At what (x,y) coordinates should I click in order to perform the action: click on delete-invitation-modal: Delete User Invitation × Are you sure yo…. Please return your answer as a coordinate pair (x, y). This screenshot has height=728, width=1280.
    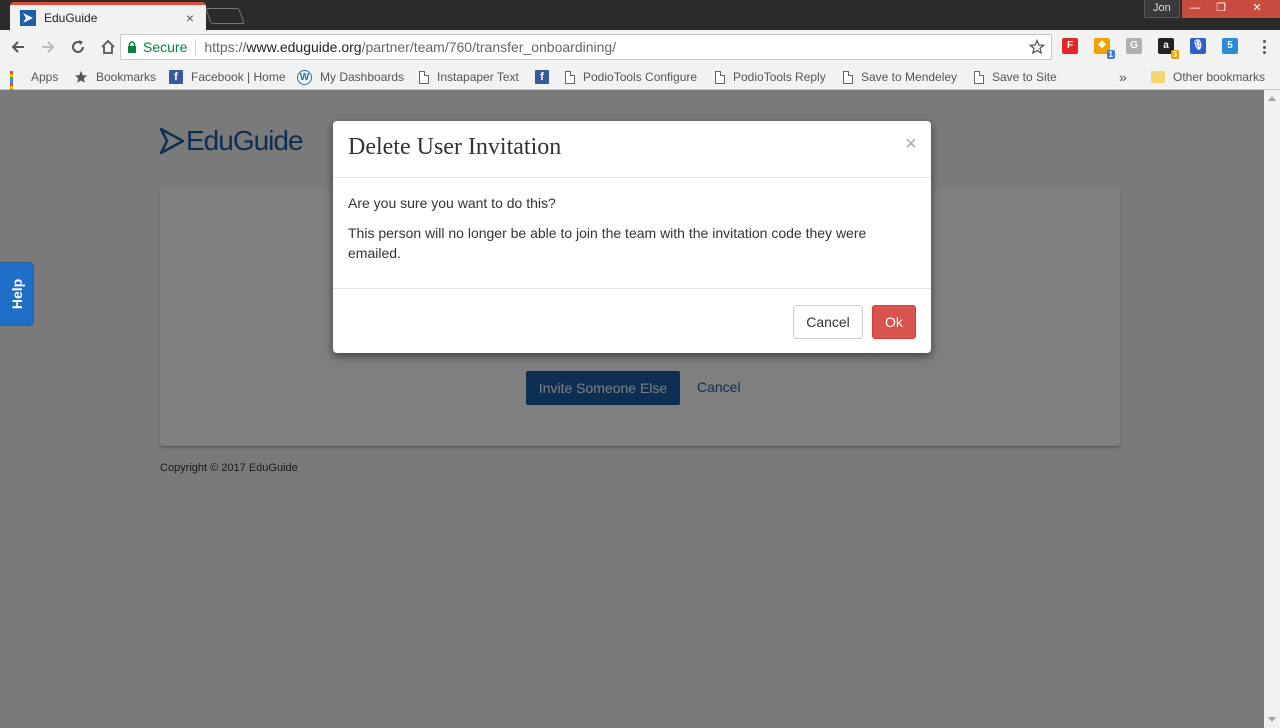
    Looking at the image, I should click on (632, 237).